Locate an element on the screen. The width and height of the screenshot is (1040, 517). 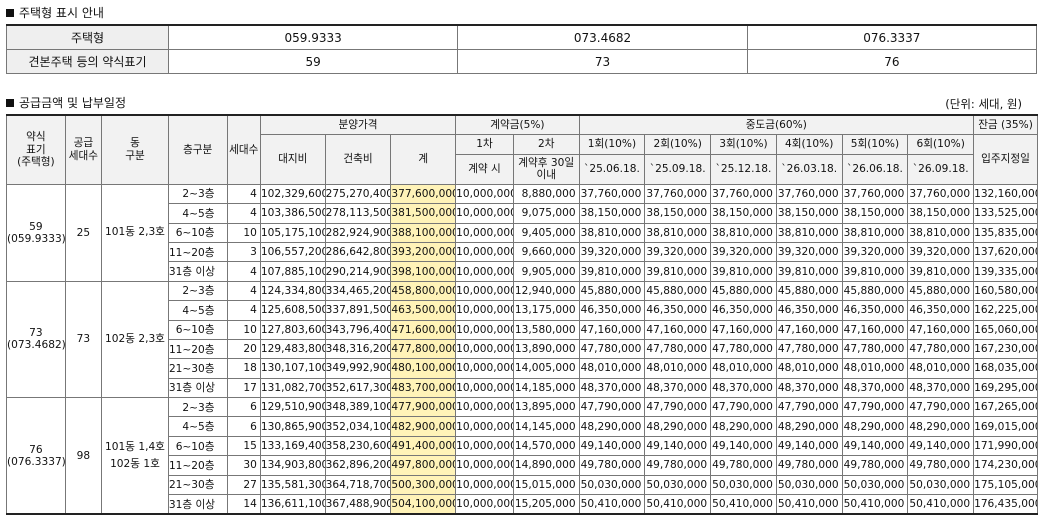
land-price-cell: 125,608,500 is located at coordinates (292, 310).